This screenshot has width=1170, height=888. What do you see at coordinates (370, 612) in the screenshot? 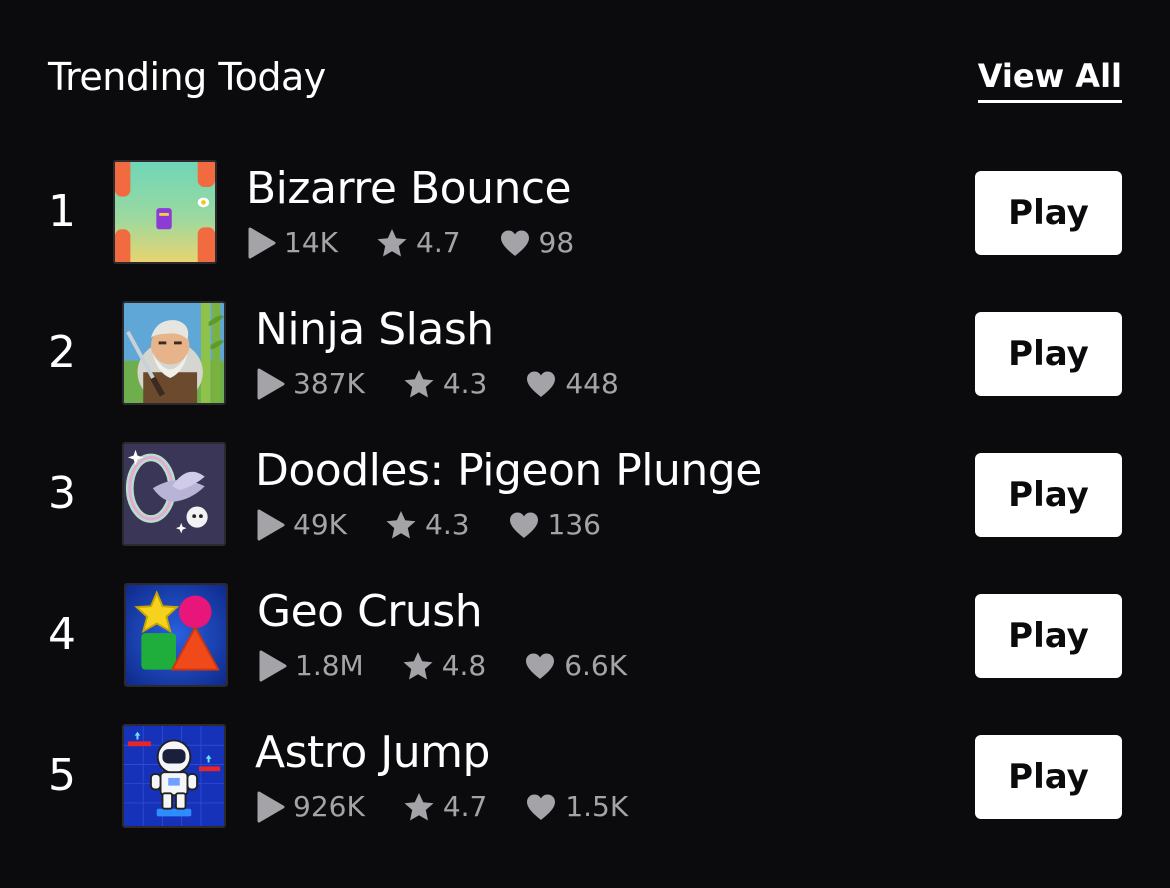
I see `game-title: Geo Crush` at bounding box center [370, 612].